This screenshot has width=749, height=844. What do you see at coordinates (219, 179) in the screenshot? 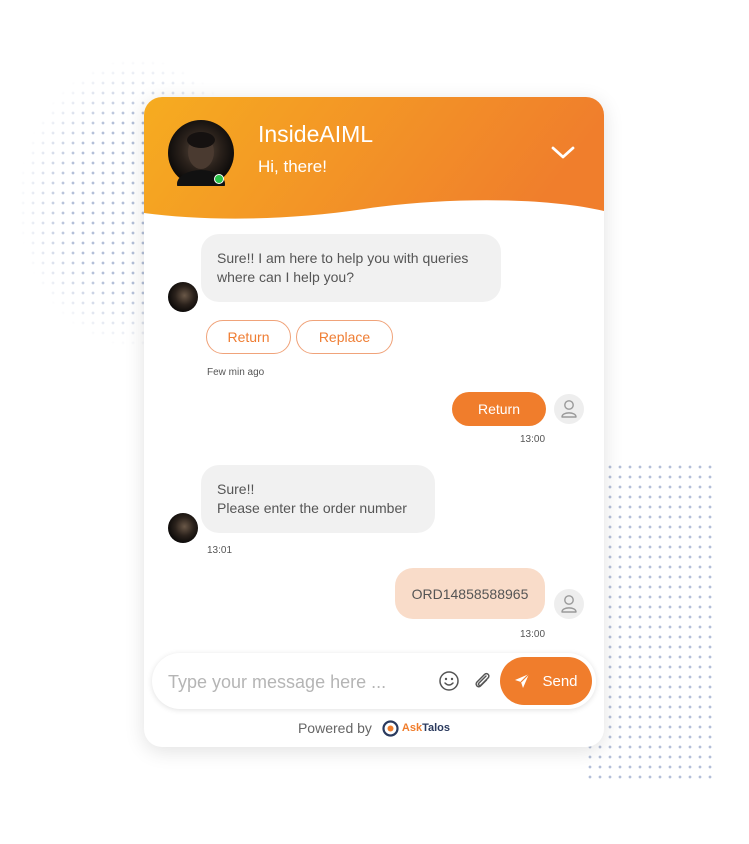
I see `online-status-indicator` at bounding box center [219, 179].